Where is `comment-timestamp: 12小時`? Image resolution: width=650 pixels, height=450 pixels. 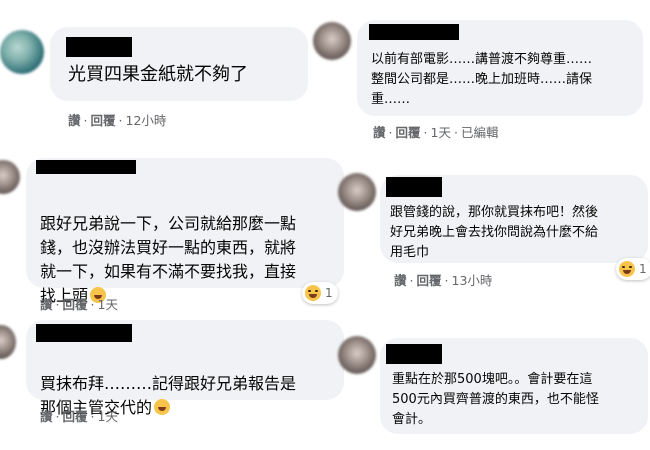 comment-timestamp: 12小時 is located at coordinates (146, 120).